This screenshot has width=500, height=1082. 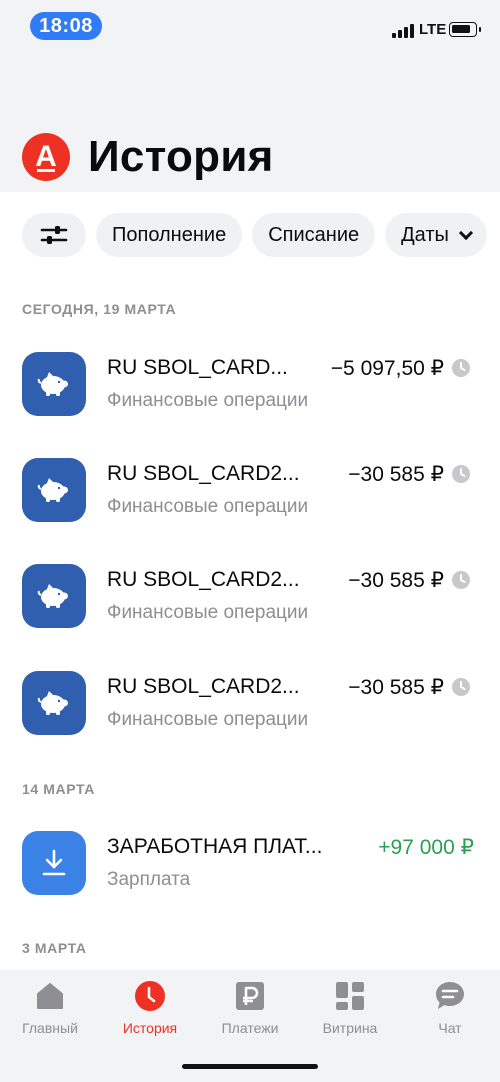 What do you see at coordinates (350, 1028) in the screenshot?
I see `tab-label: Витрина` at bounding box center [350, 1028].